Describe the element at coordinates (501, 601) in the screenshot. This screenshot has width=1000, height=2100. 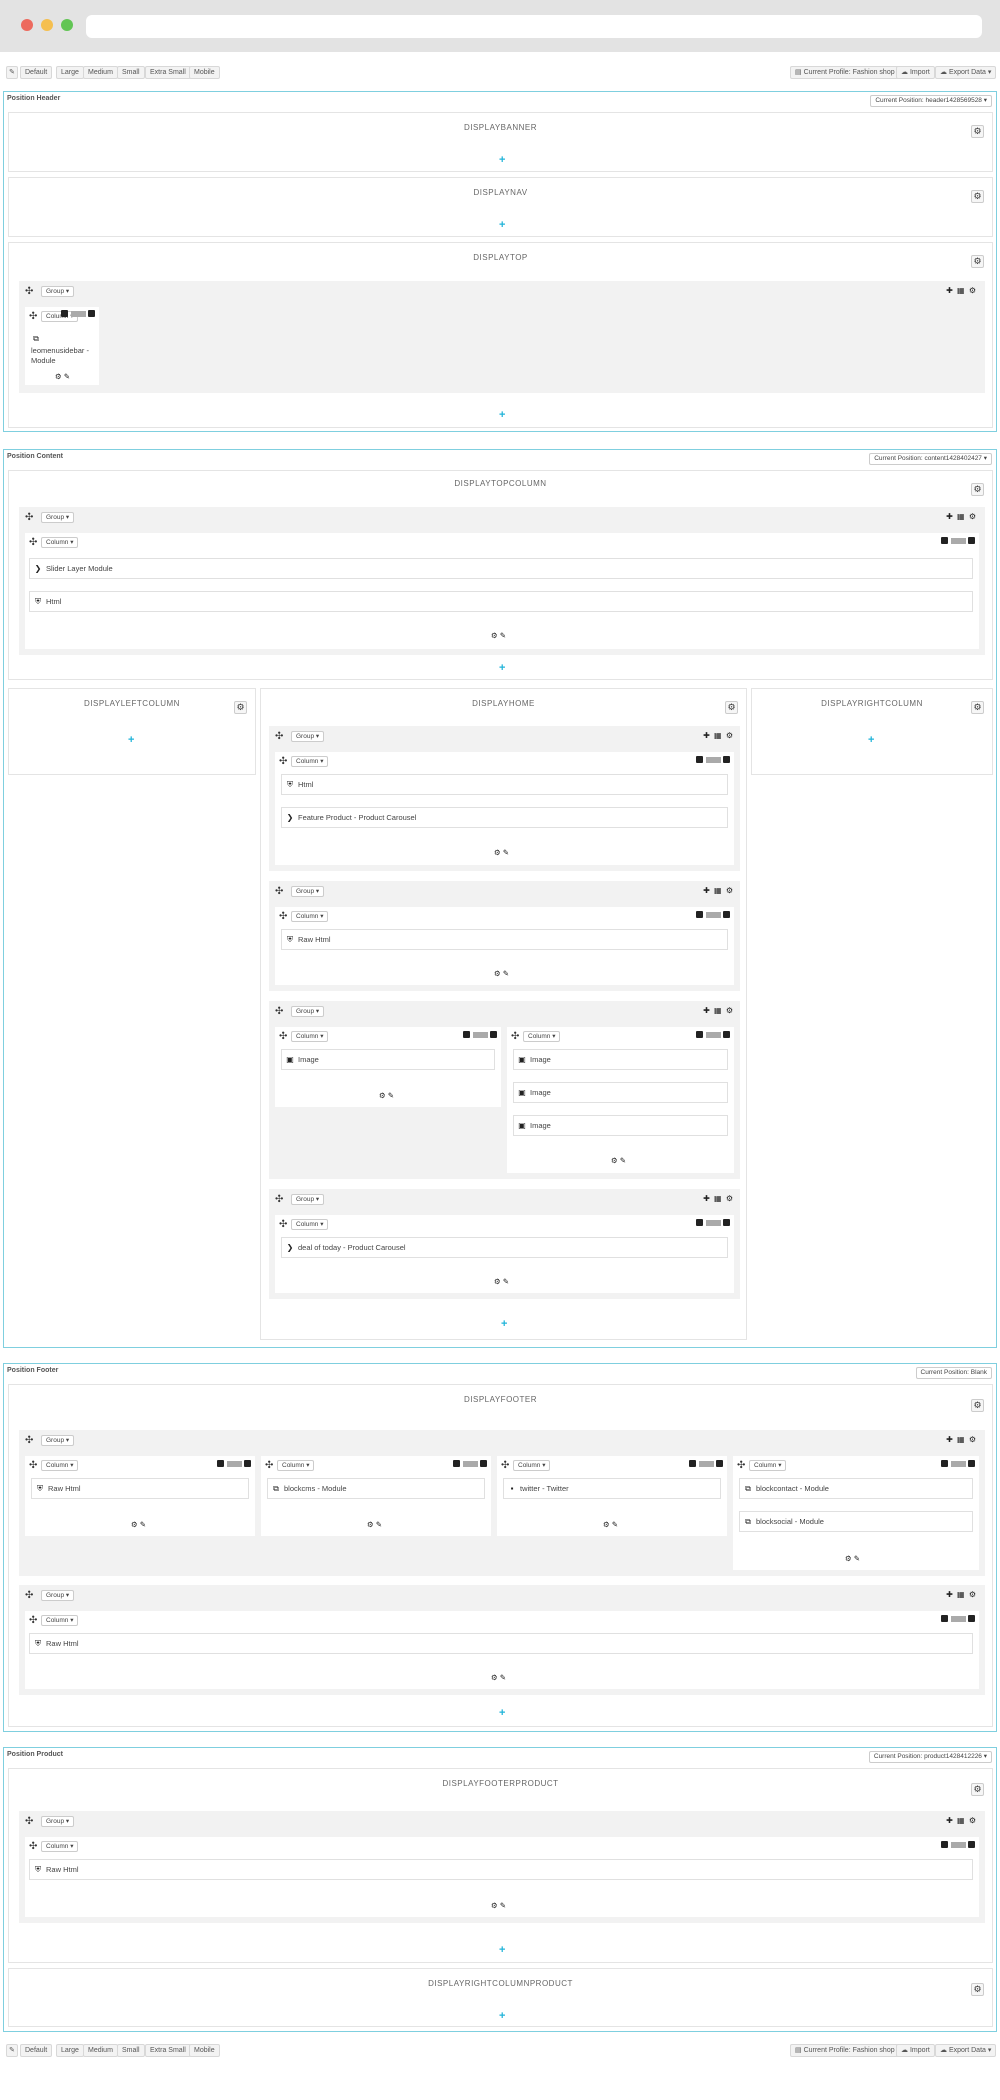
I see `module-item-html: ⛨ Html` at that location.